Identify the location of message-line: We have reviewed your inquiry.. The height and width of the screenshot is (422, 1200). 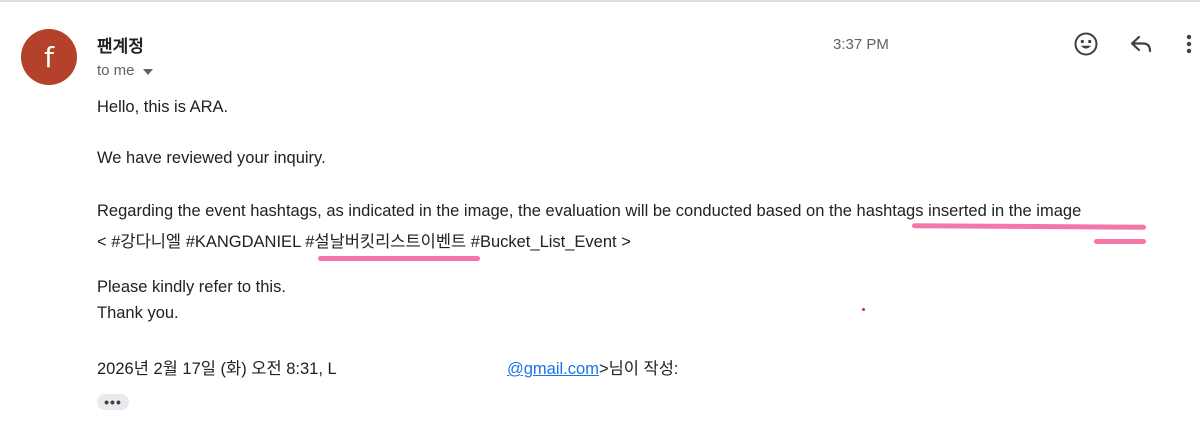
(211, 158).